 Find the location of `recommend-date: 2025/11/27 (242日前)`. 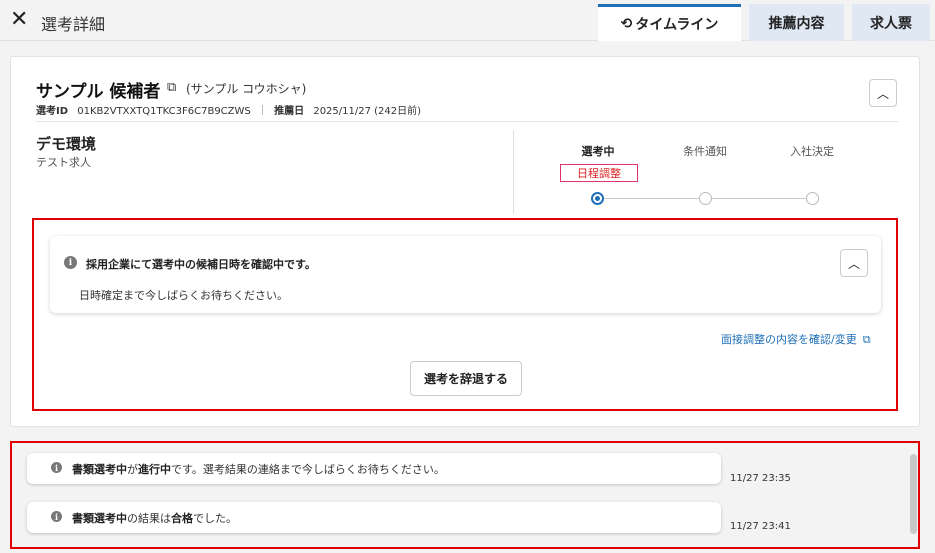

recommend-date: 2025/11/27 (242日前) is located at coordinates (367, 111).